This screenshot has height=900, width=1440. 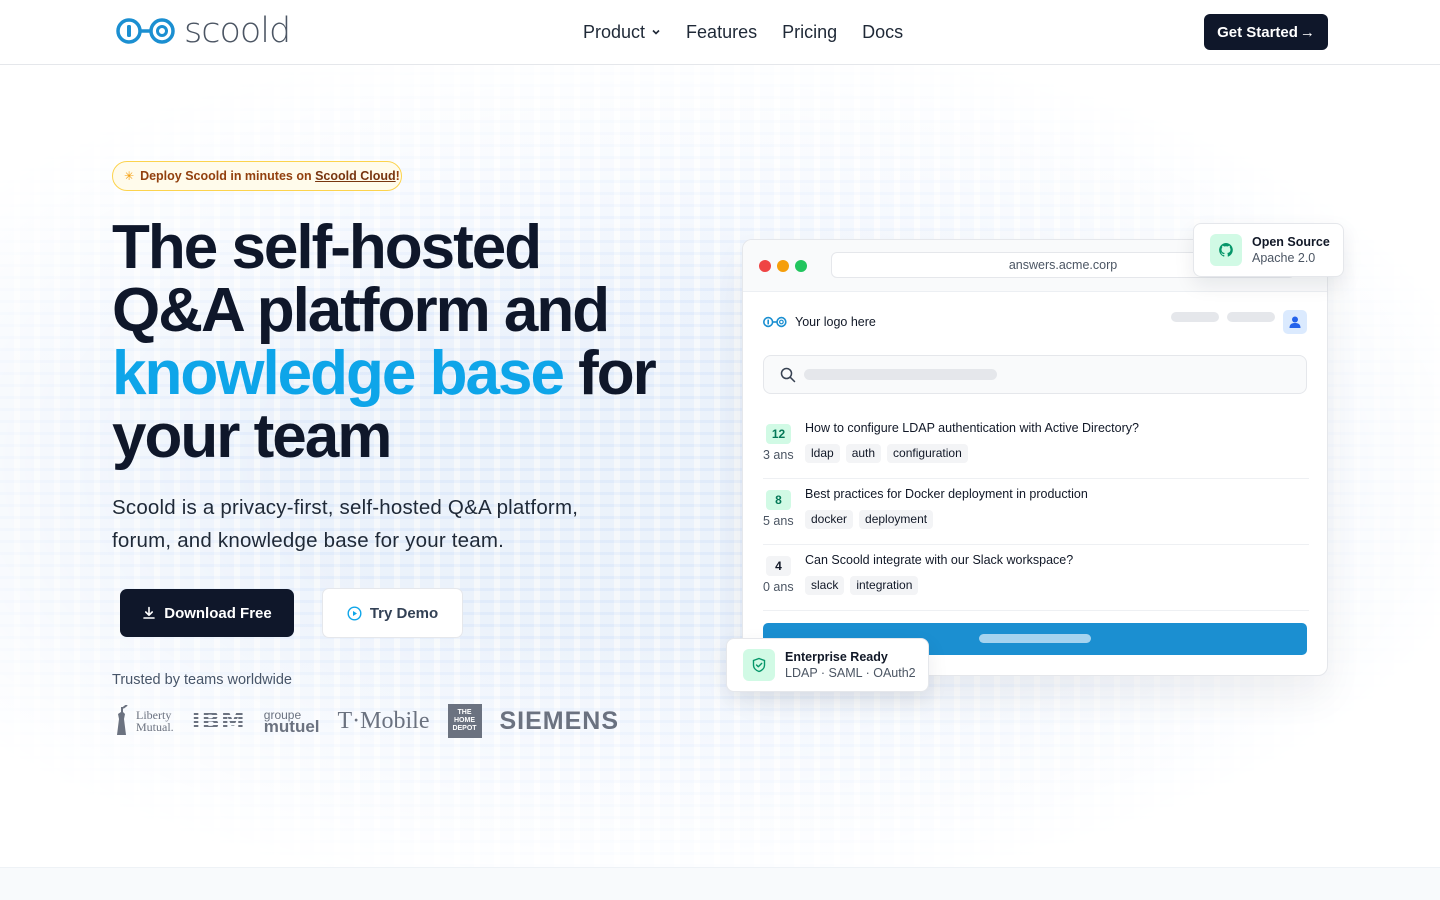 I want to click on scoold-logo: scoold, so click(x=203, y=31).